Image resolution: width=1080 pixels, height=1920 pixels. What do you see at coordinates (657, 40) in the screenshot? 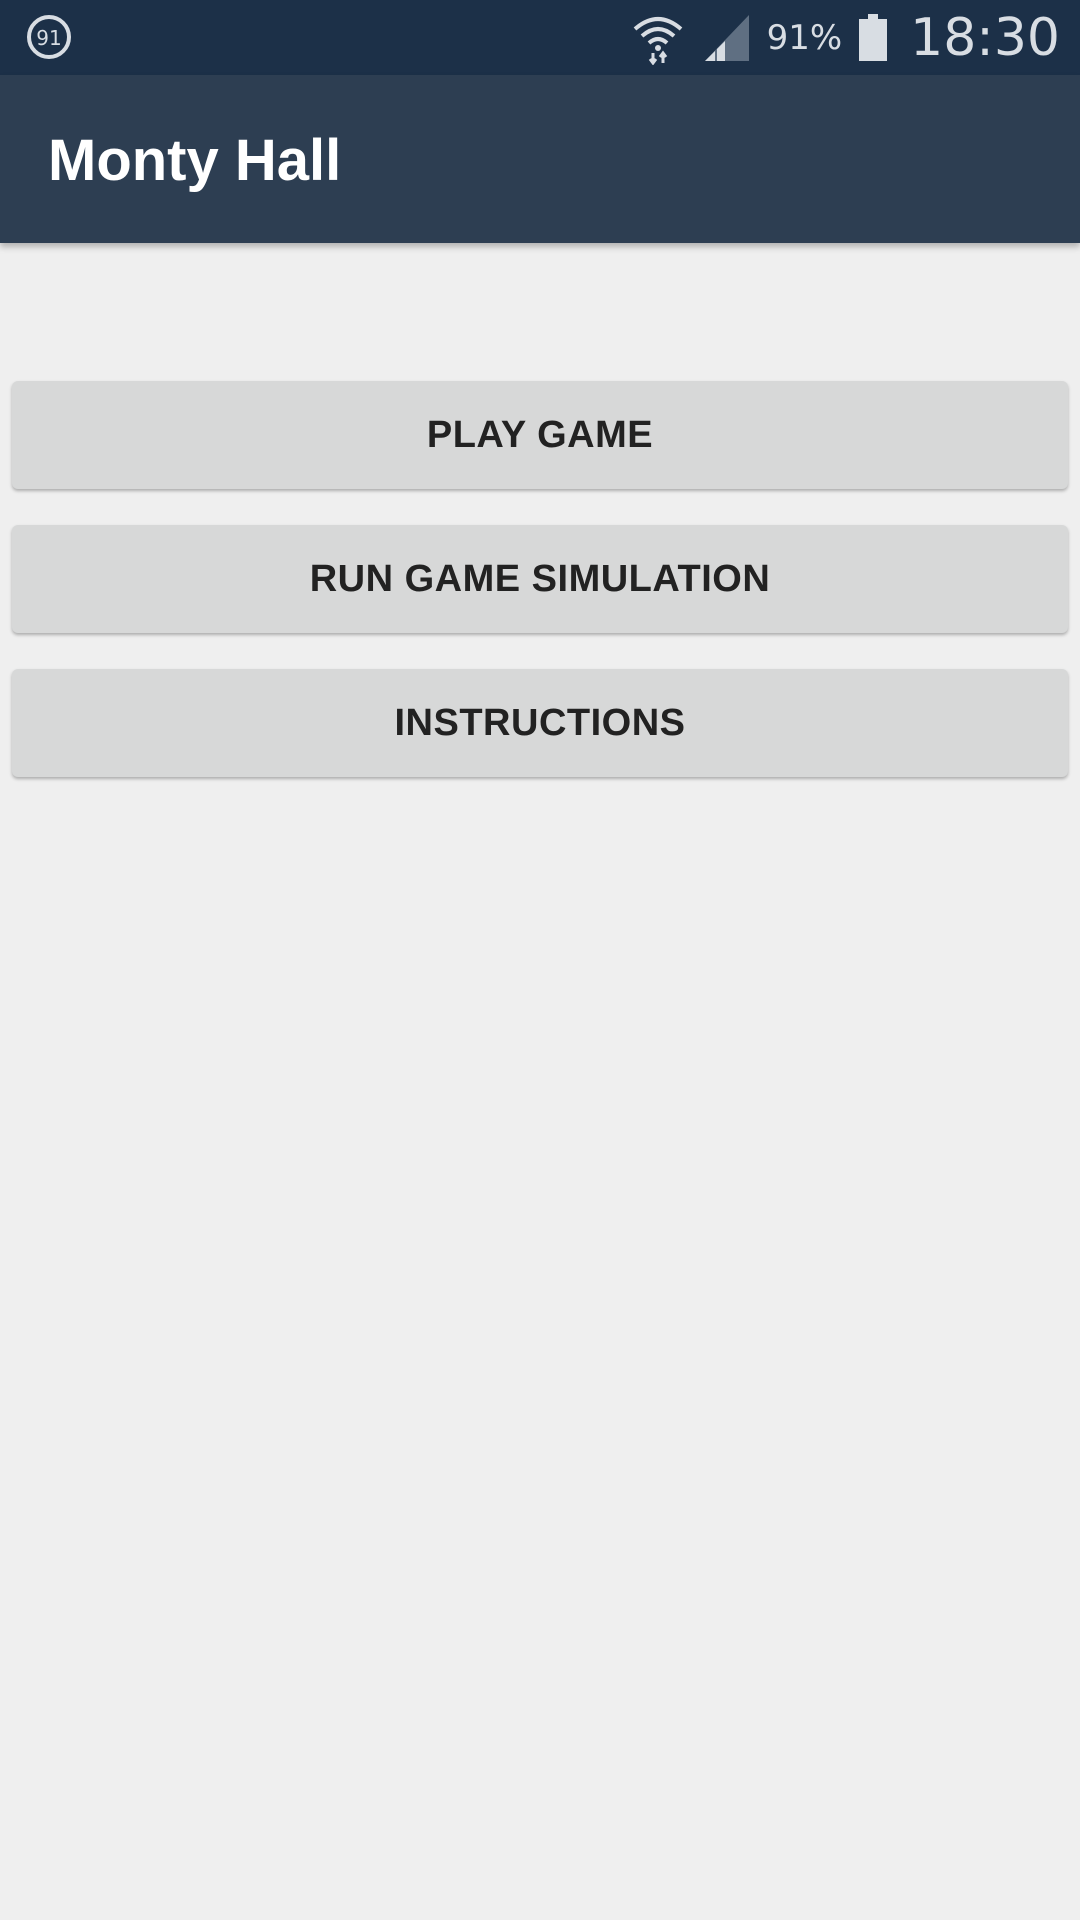
I see `wifi-icon` at bounding box center [657, 40].